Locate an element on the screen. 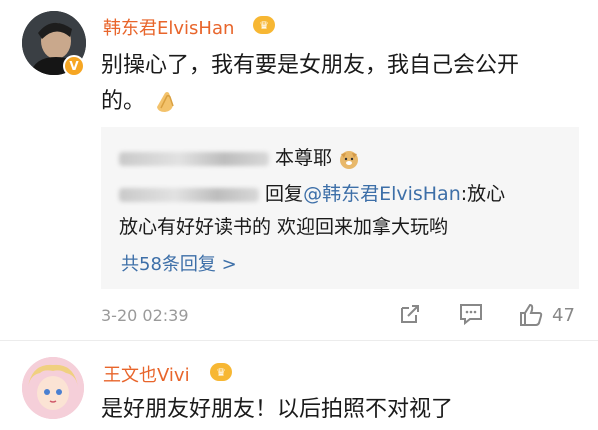 This screenshot has height=430, width=598. avatar-cartoon-icon is located at coordinates (53, 388).